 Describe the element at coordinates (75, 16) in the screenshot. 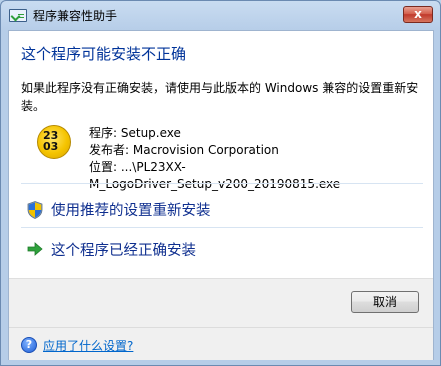

I see `window-title: 程序兼容性助手` at that location.